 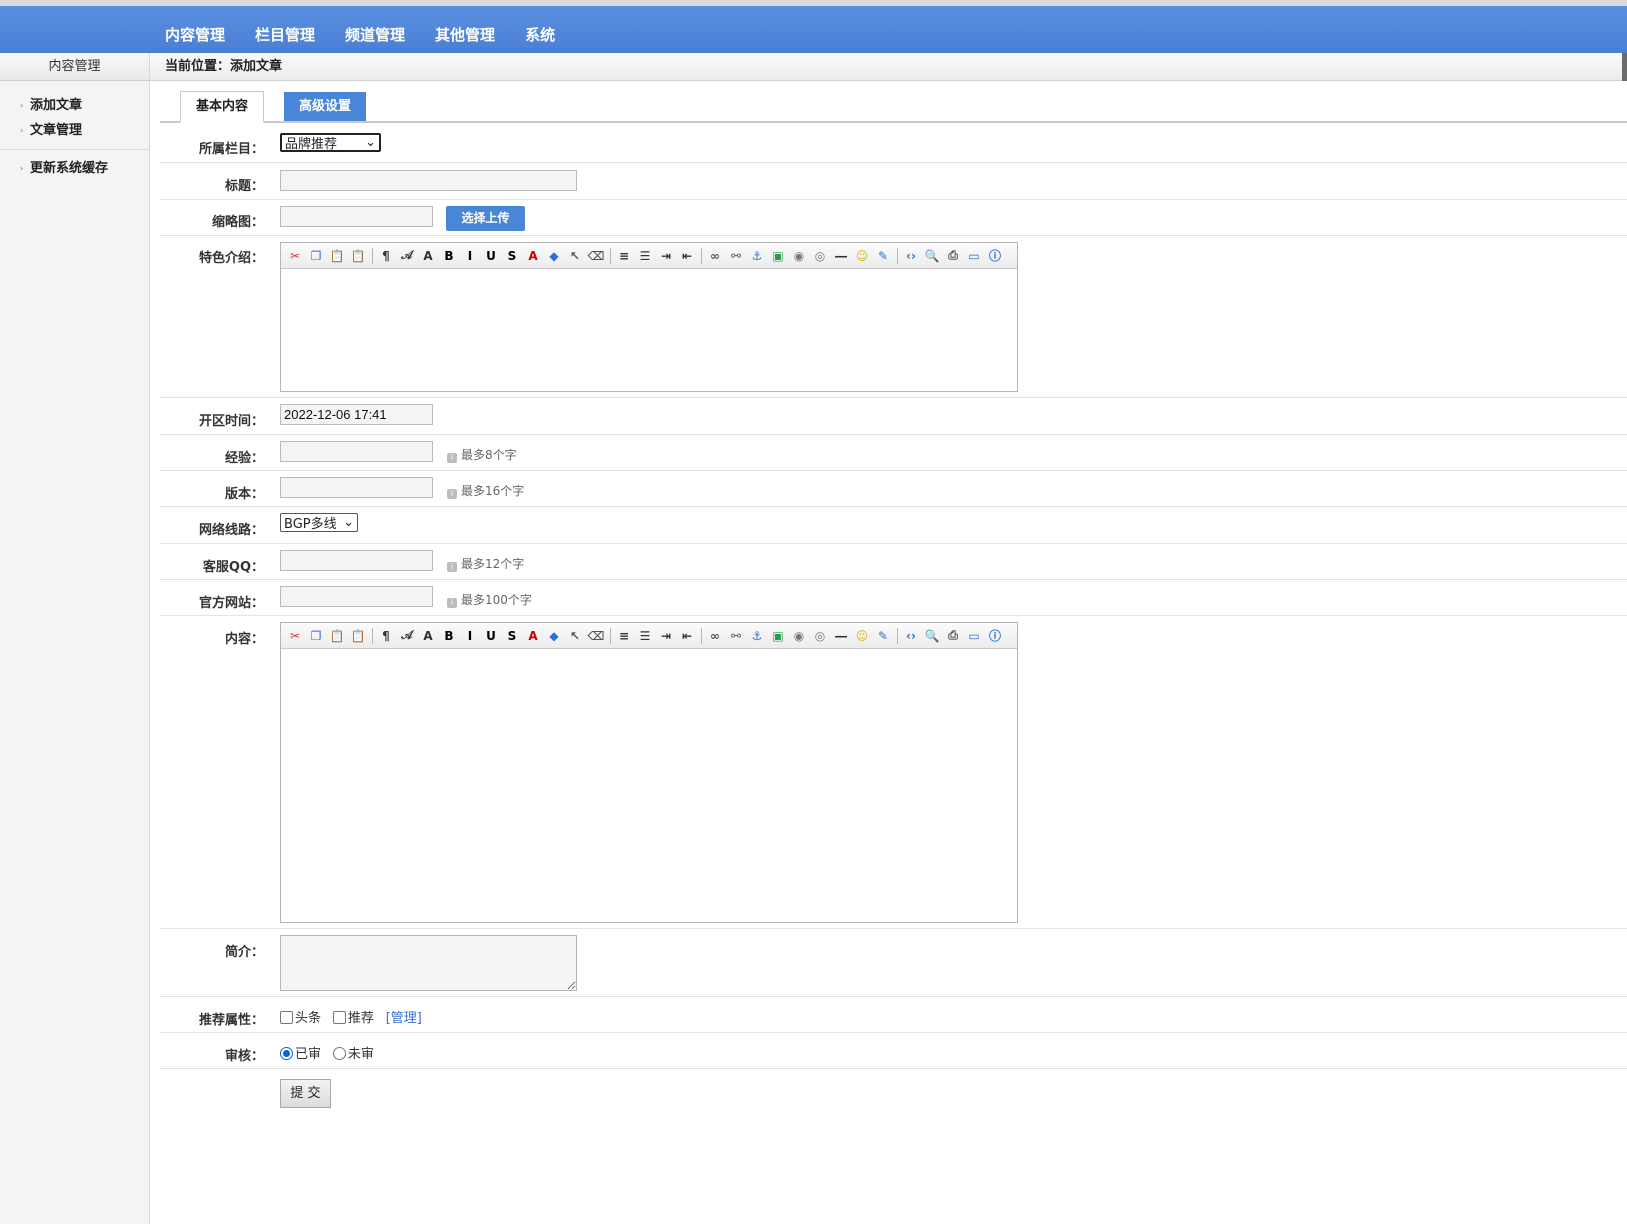 What do you see at coordinates (339, 1053) in the screenshot?
I see `unapproved-radio` at bounding box center [339, 1053].